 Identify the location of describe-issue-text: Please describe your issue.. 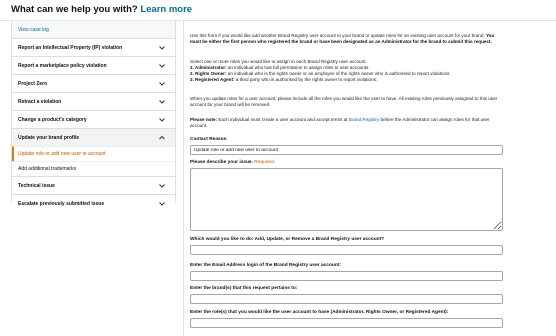
(221, 162).